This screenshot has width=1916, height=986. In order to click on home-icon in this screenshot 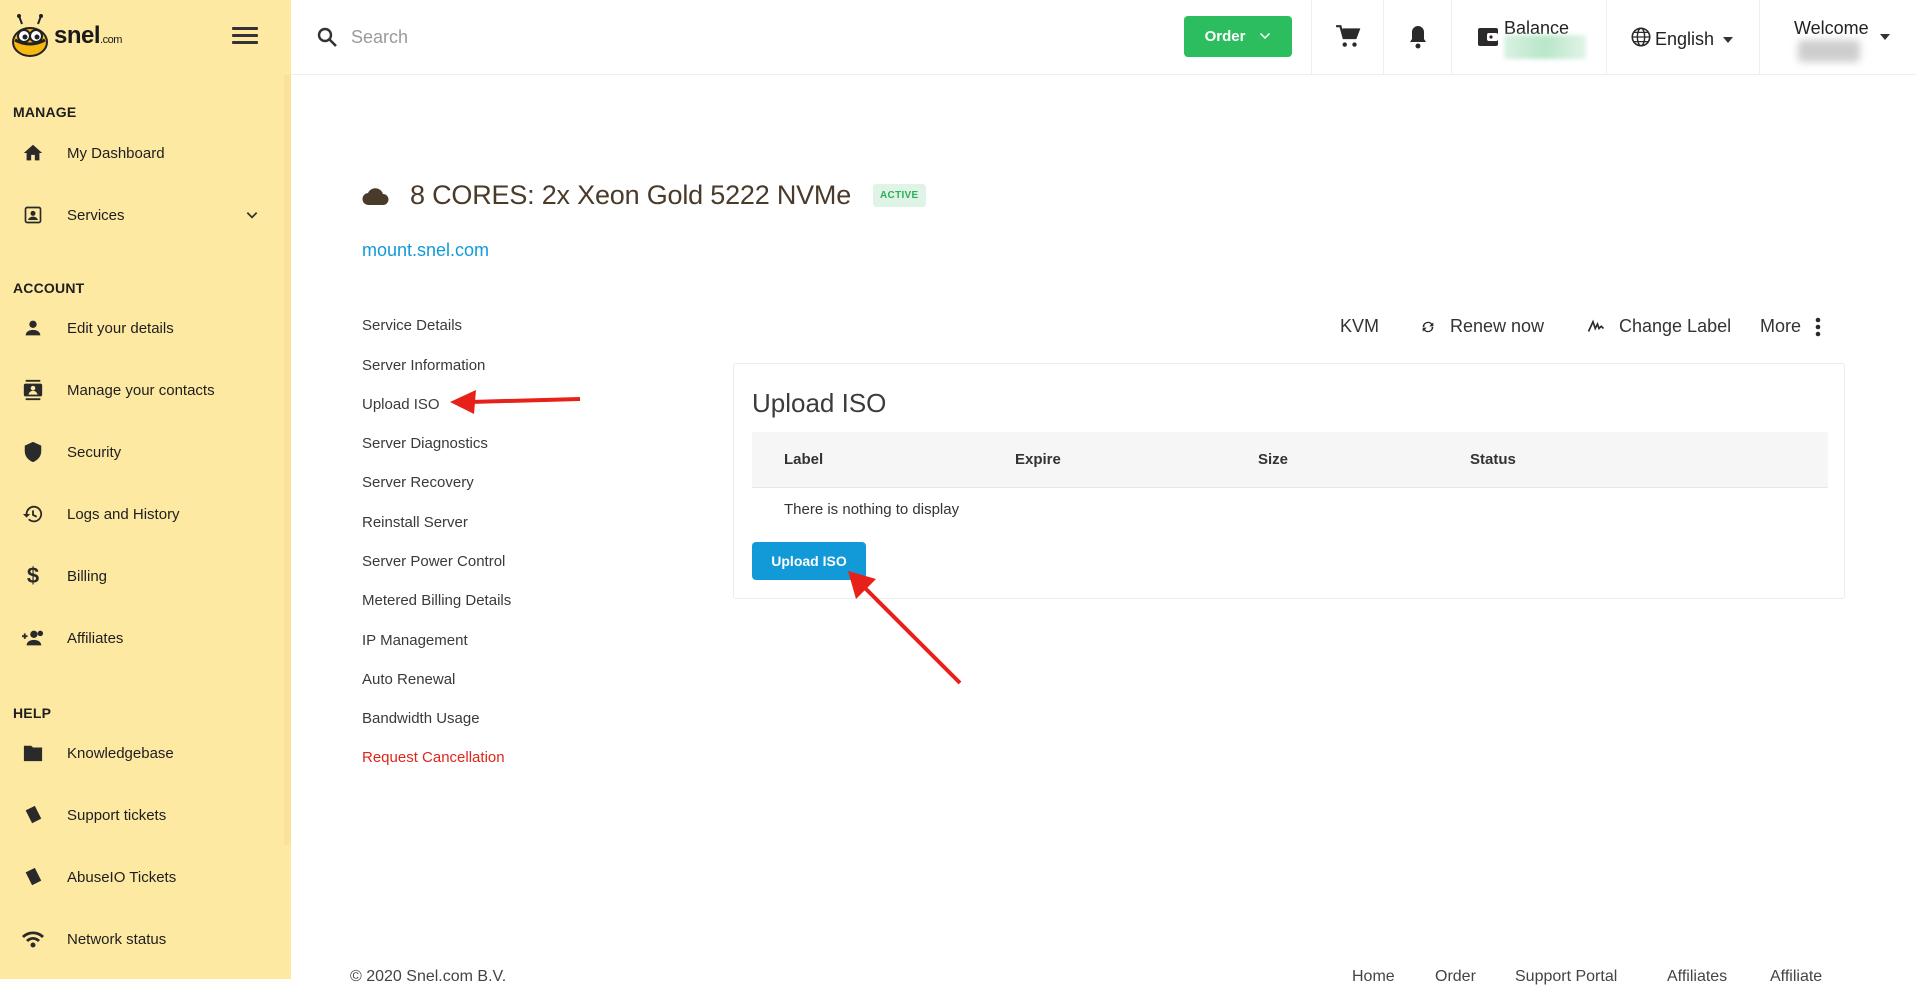, I will do `click(33, 153)`.